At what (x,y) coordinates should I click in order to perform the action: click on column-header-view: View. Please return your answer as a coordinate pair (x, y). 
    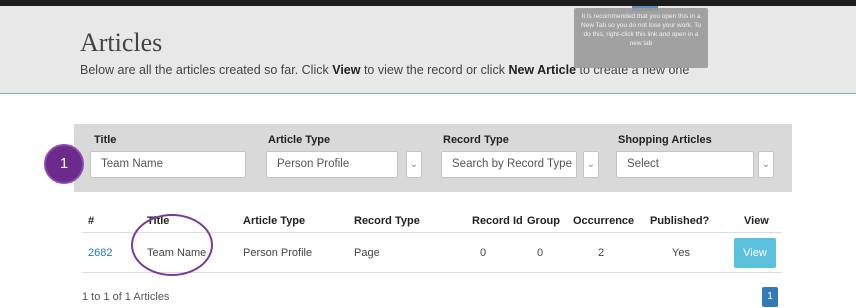
    Looking at the image, I should click on (756, 221).